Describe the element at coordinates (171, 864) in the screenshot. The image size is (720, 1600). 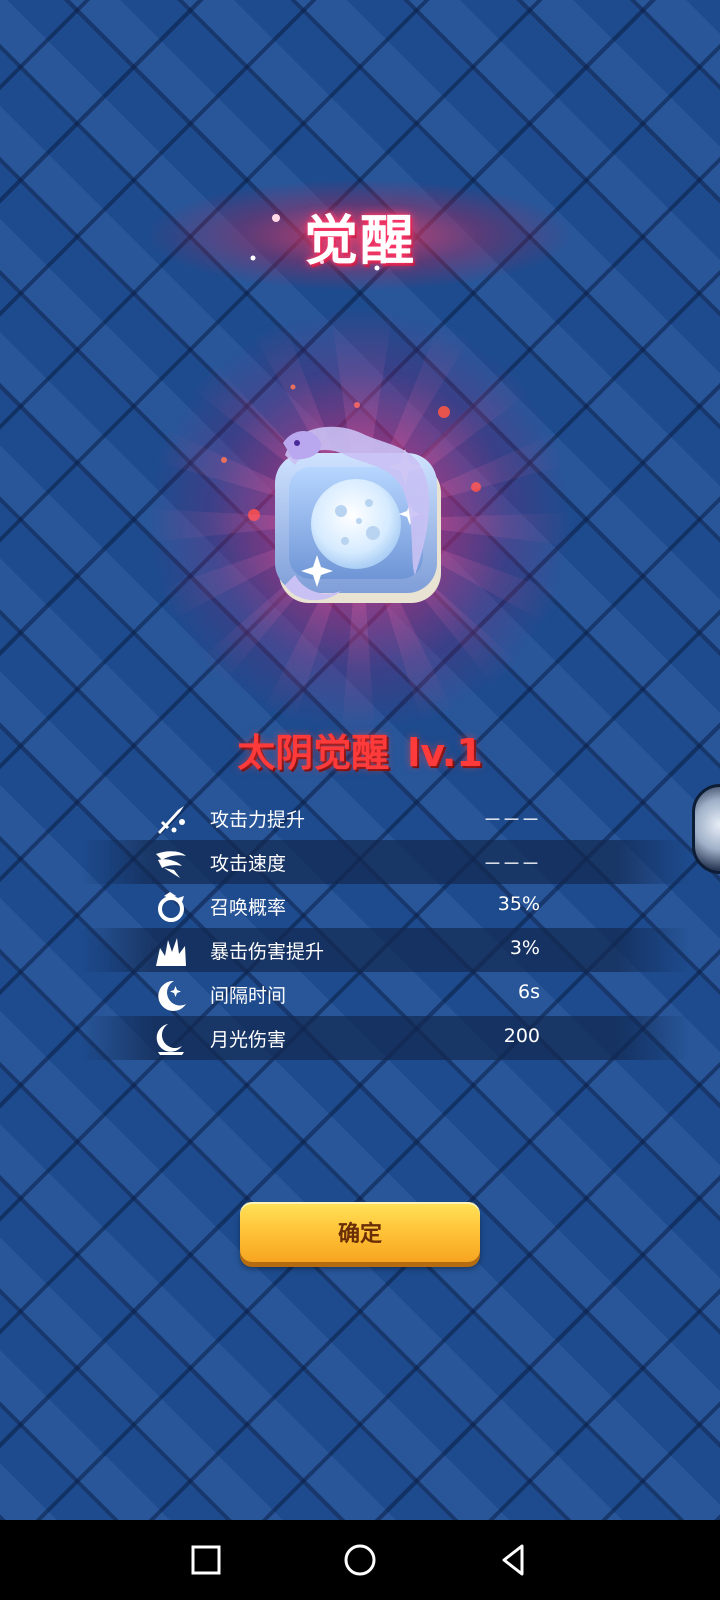
I see `wing-speed-icon` at that location.